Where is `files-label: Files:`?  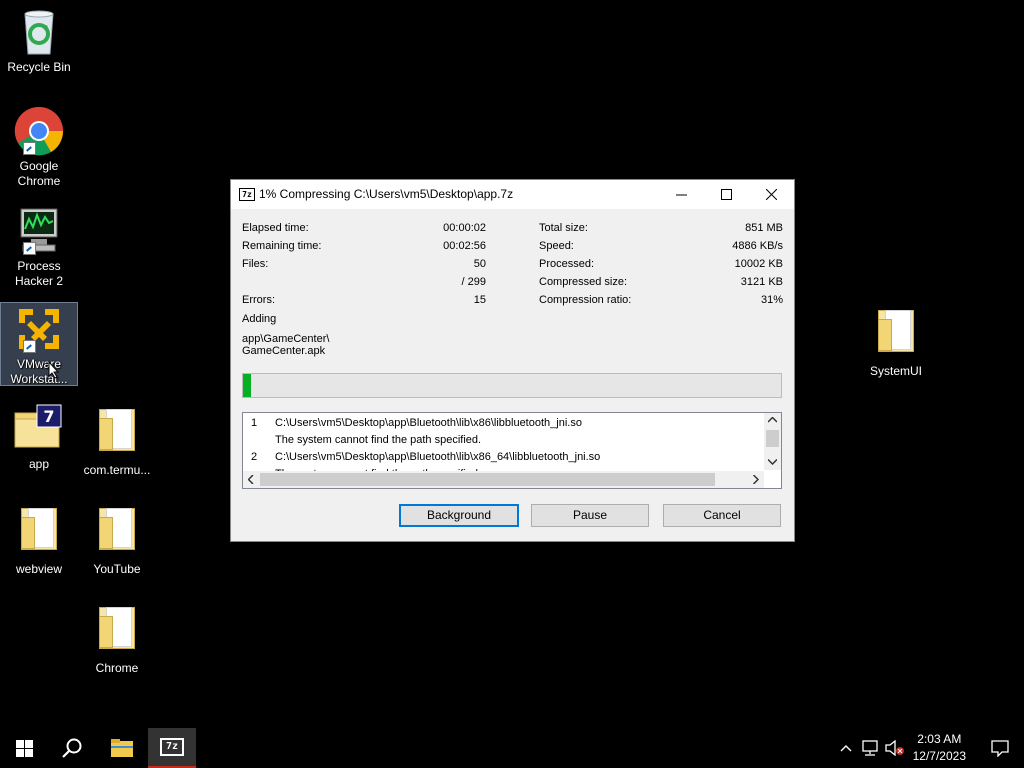
files-label: Files: is located at coordinates (255, 264).